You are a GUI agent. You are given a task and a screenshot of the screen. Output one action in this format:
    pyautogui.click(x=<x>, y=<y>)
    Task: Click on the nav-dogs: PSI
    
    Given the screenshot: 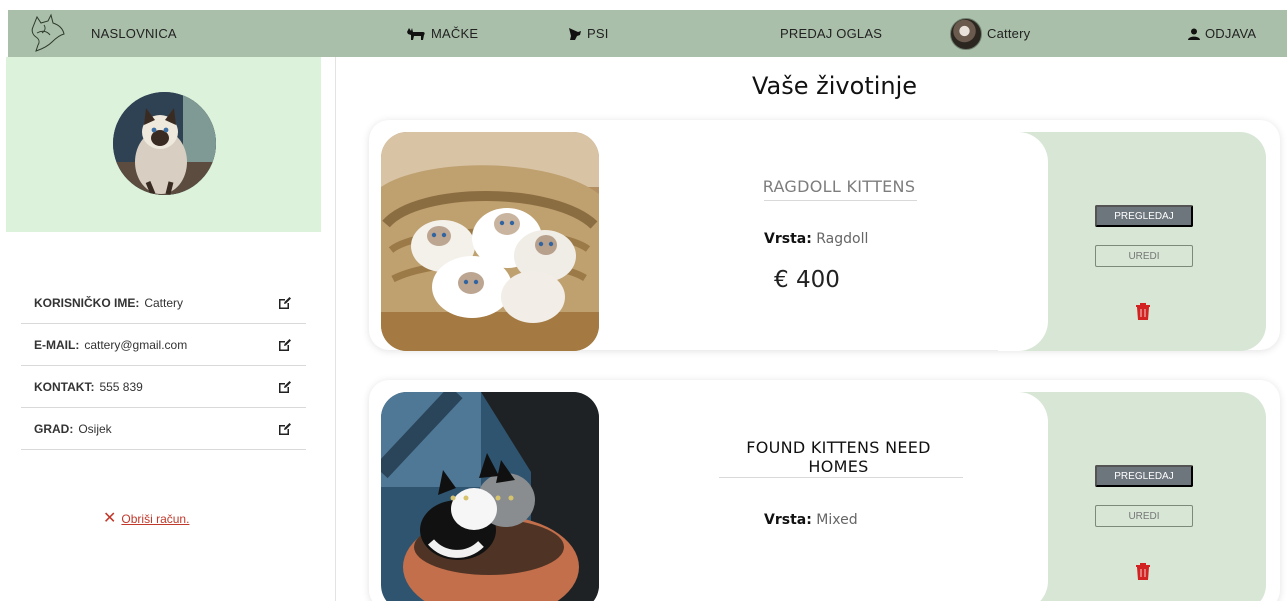 What is the action you would take?
    pyautogui.click(x=588, y=33)
    